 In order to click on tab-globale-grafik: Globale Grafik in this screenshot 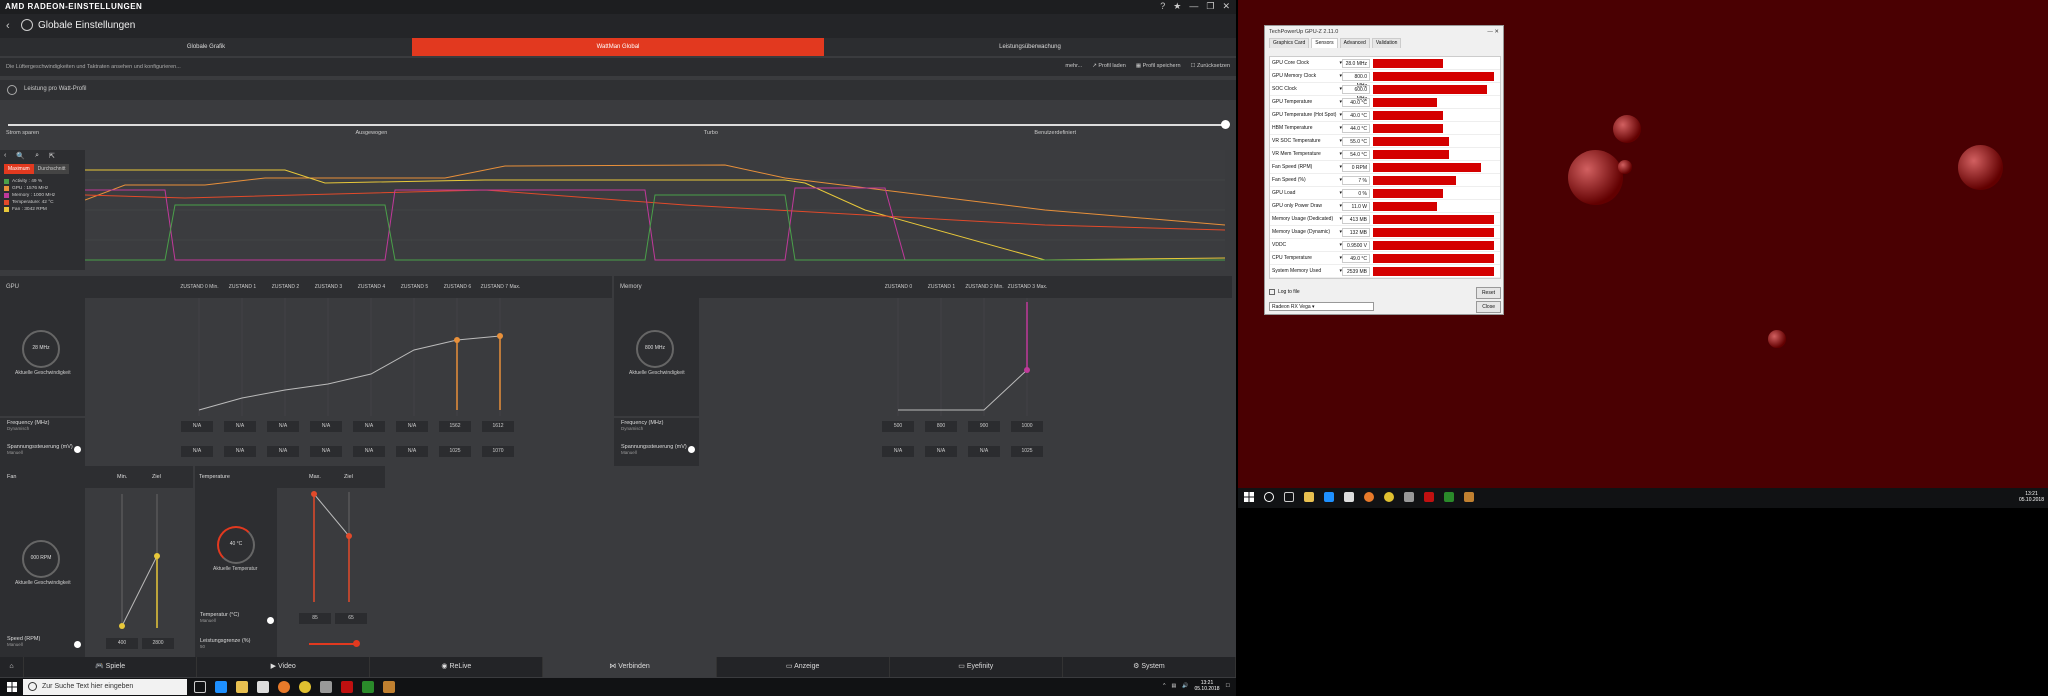, I will do `click(206, 47)`.